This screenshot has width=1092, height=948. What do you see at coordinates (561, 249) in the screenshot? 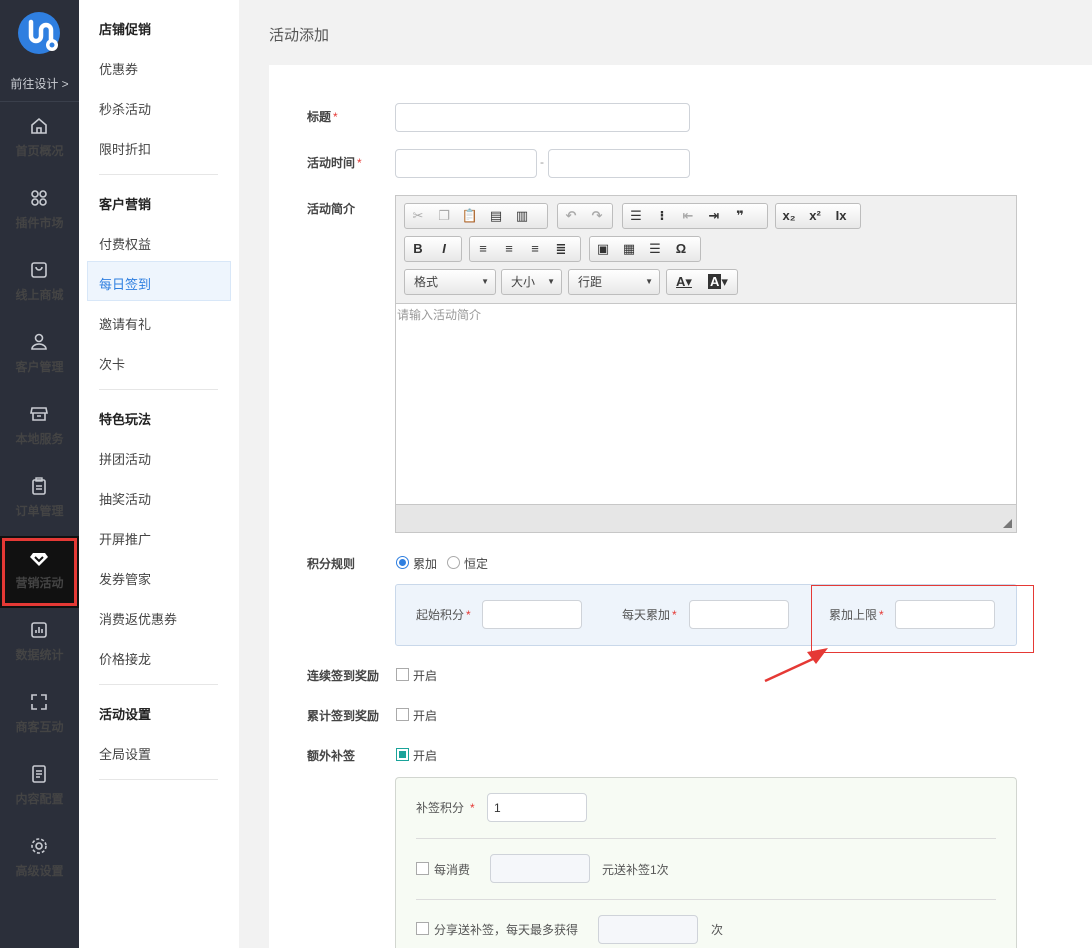
I see `align-justify-icon: ≣` at bounding box center [561, 249].